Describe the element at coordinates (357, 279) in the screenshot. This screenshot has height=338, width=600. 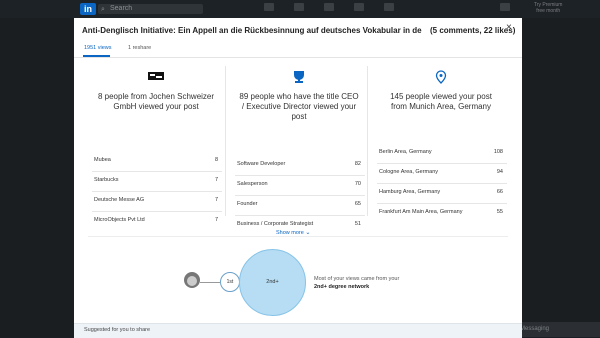
I see `network-note-text: Most of your views came from your` at that location.